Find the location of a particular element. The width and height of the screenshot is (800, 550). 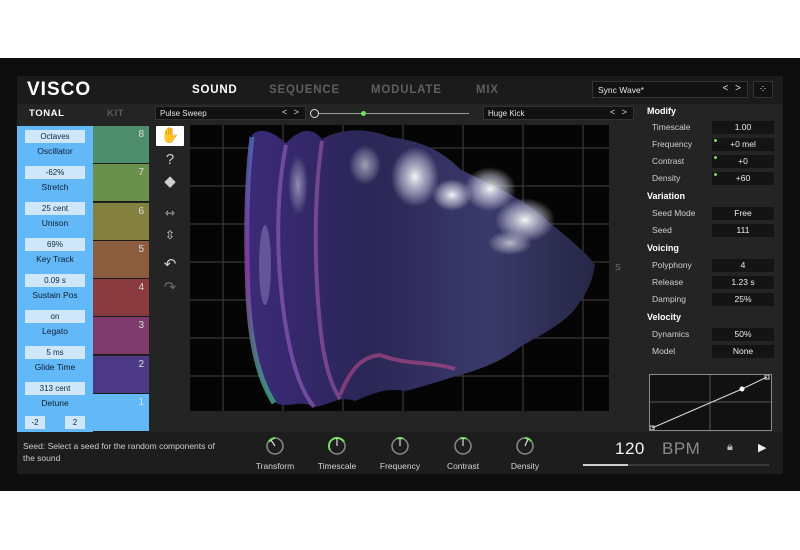

lock-icon: 🔒︎ is located at coordinates (730, 447).